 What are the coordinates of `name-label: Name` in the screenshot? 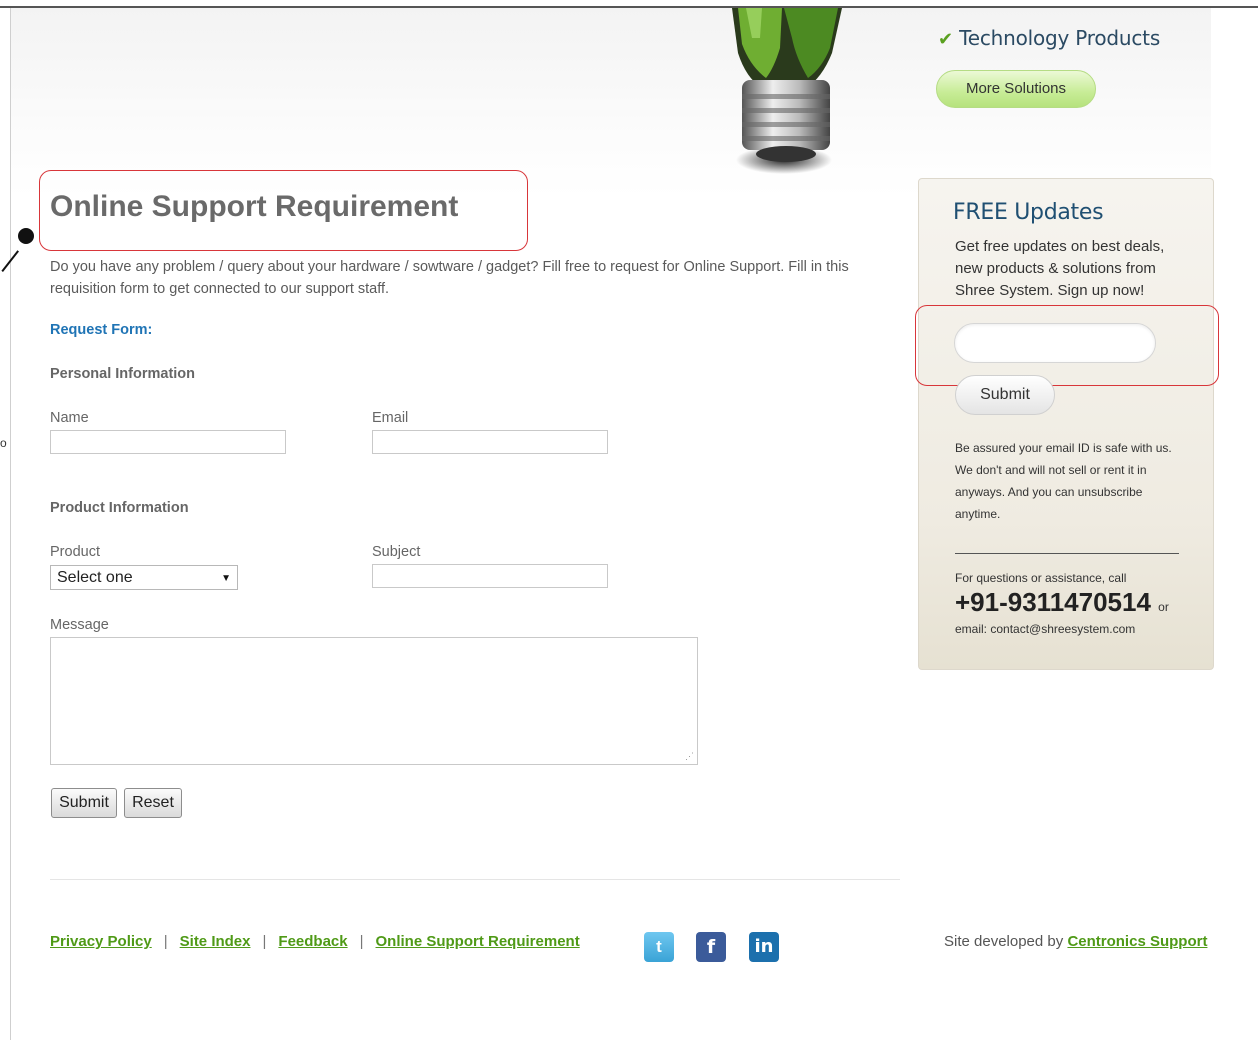 It's located at (69, 418).